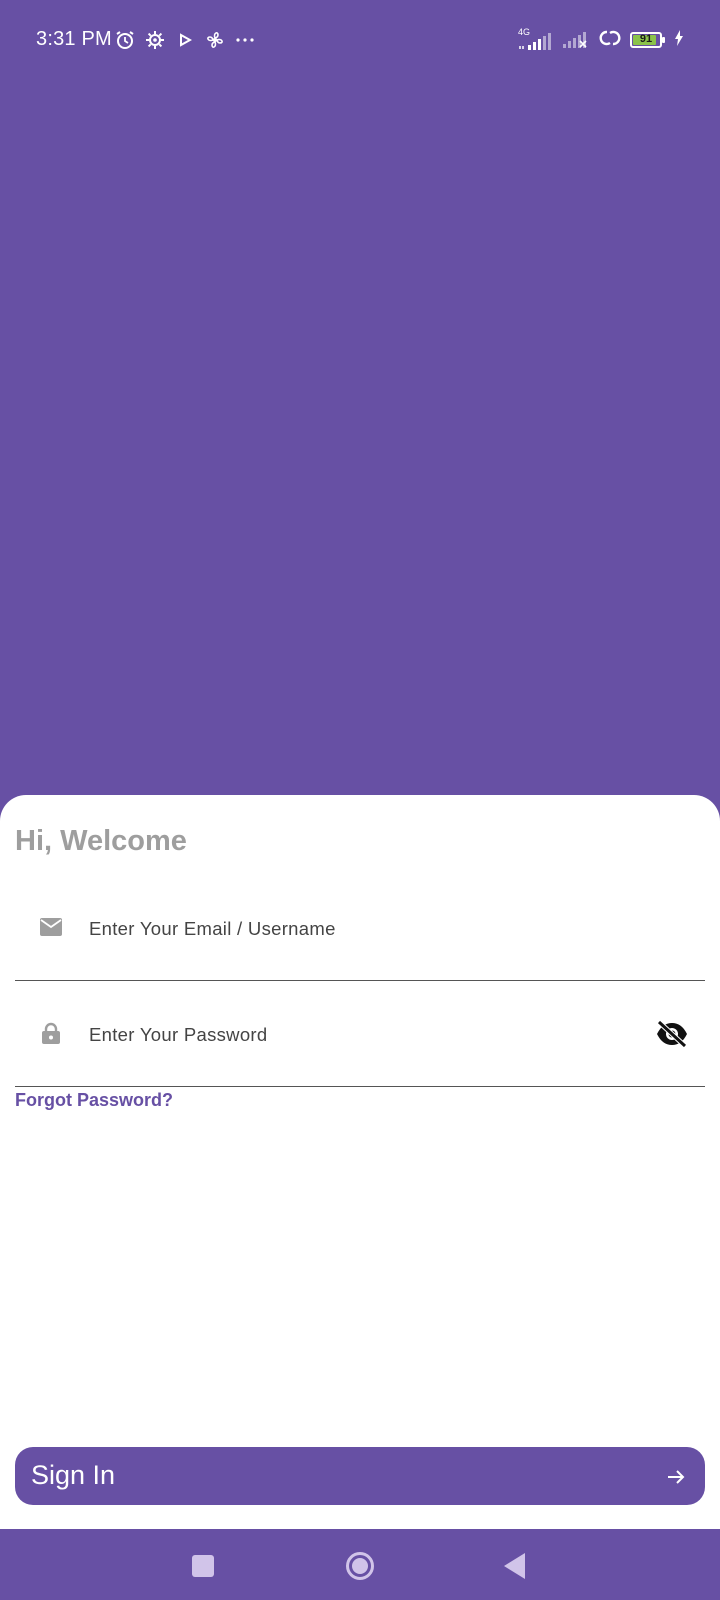 The width and height of the screenshot is (720, 1600). I want to click on signal-off-icon, so click(576, 40).